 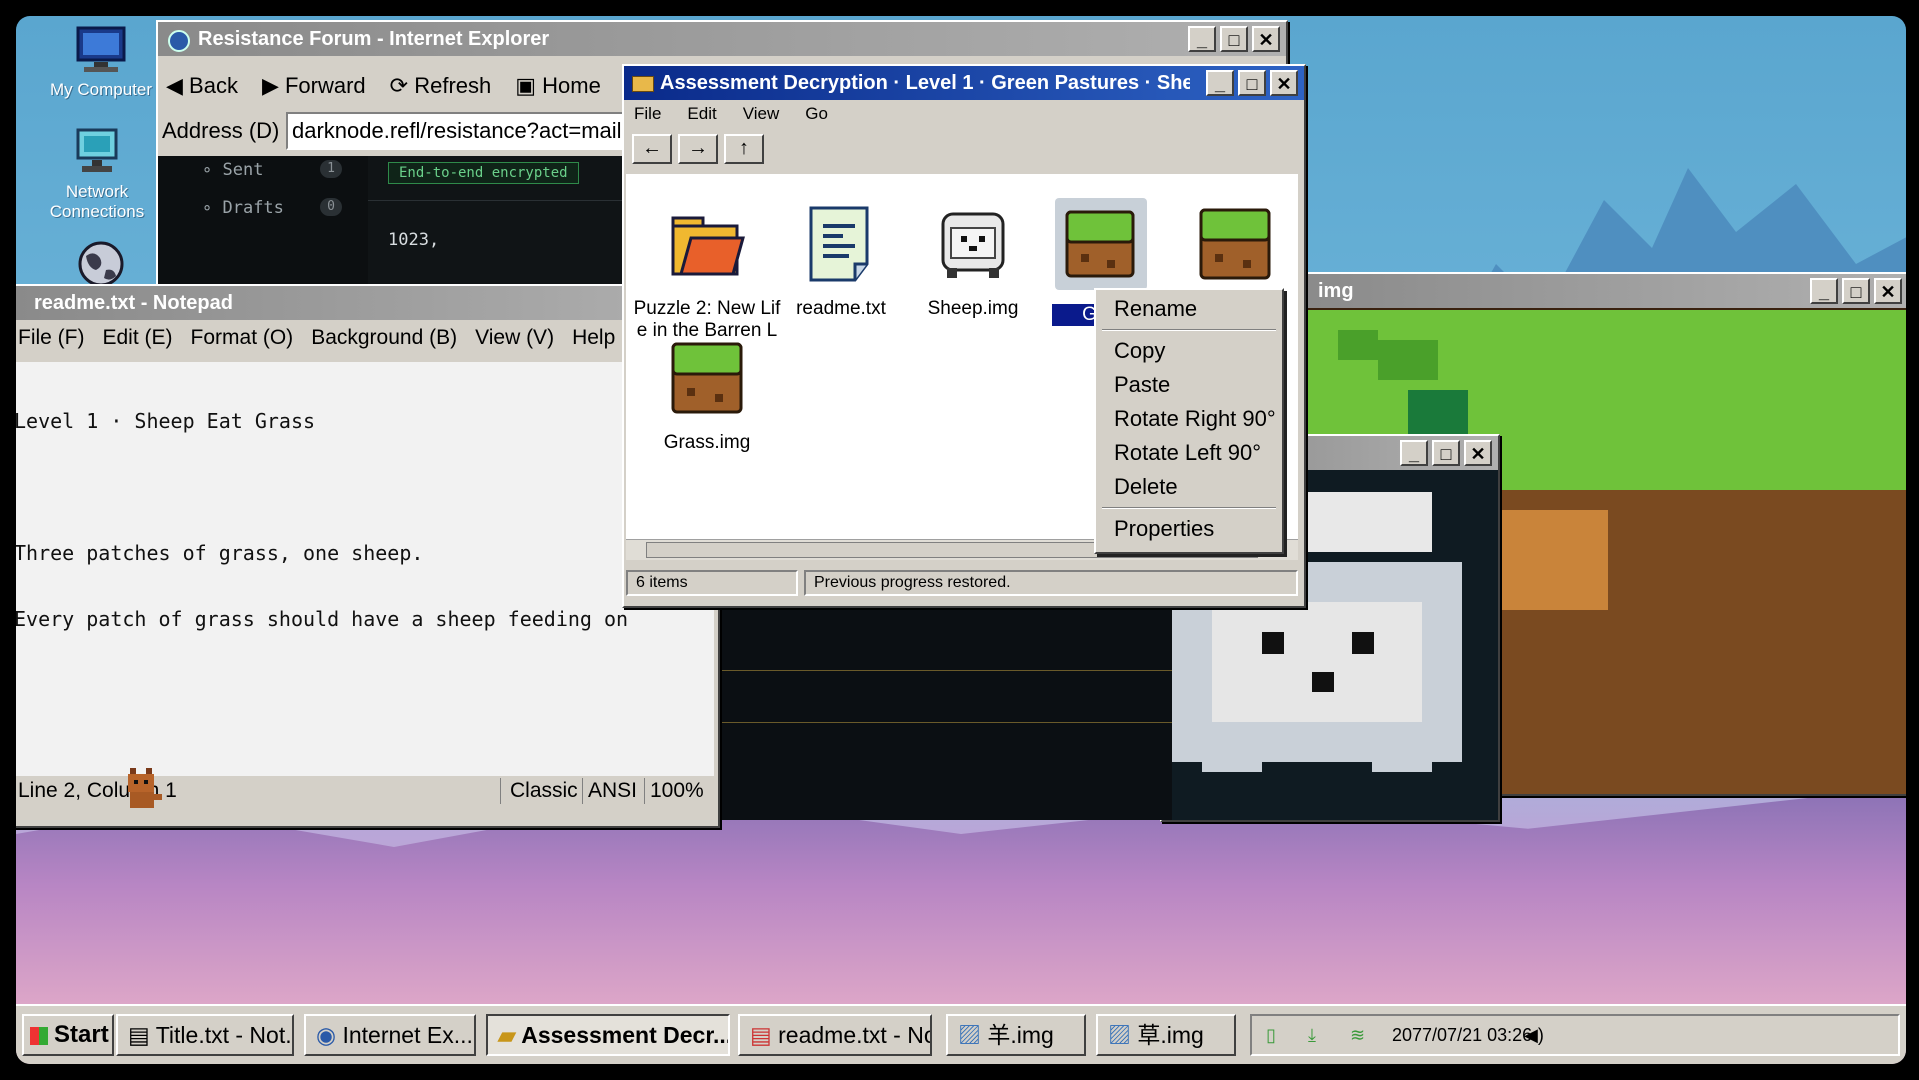 I want to click on cat-sprite, so click(x=145, y=787).